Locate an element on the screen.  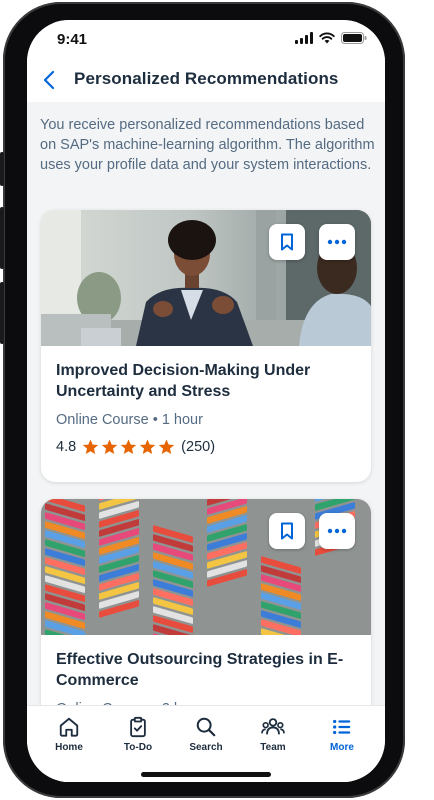
chevron-left-icon is located at coordinates (49, 80).